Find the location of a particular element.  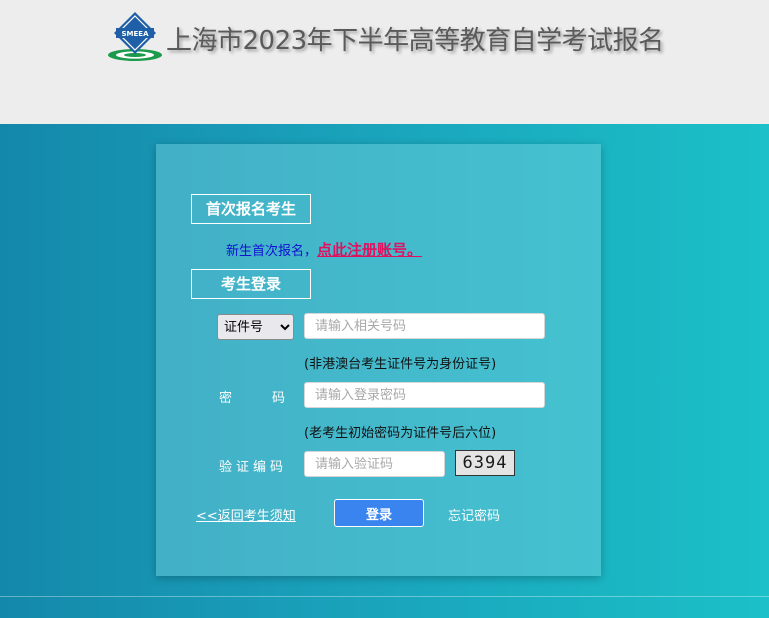

forgot-password-link: 忘记密码 is located at coordinates (474, 514).